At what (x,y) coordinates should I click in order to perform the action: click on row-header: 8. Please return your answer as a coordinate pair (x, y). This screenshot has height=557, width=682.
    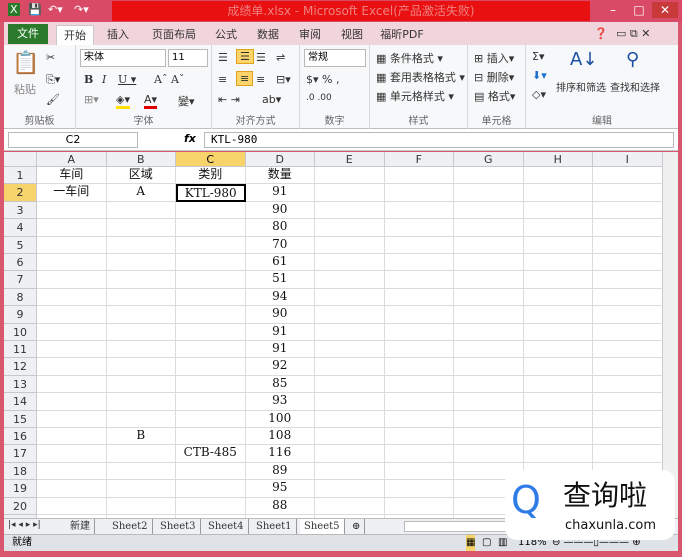
    Looking at the image, I should click on (20, 297).